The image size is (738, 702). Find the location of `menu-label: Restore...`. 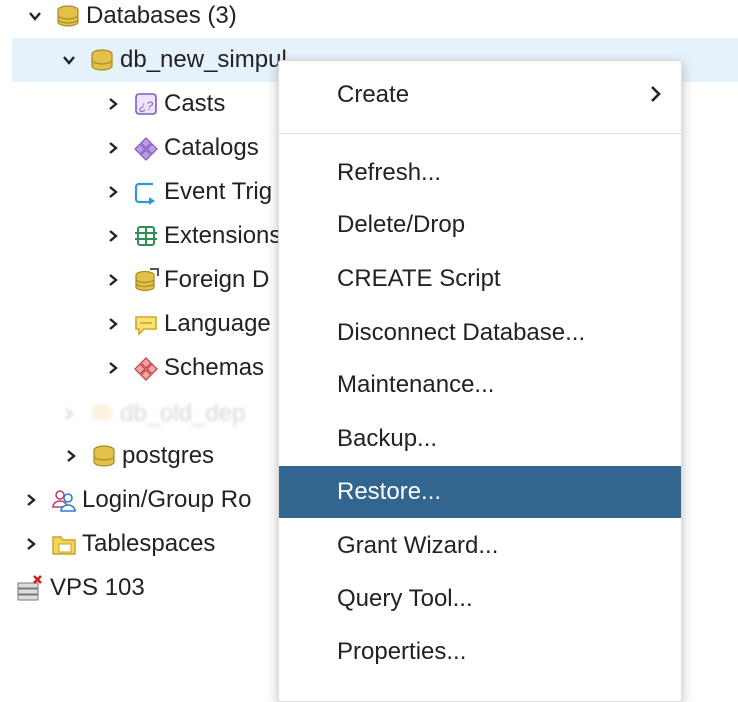

menu-label: Restore... is located at coordinates (389, 491).